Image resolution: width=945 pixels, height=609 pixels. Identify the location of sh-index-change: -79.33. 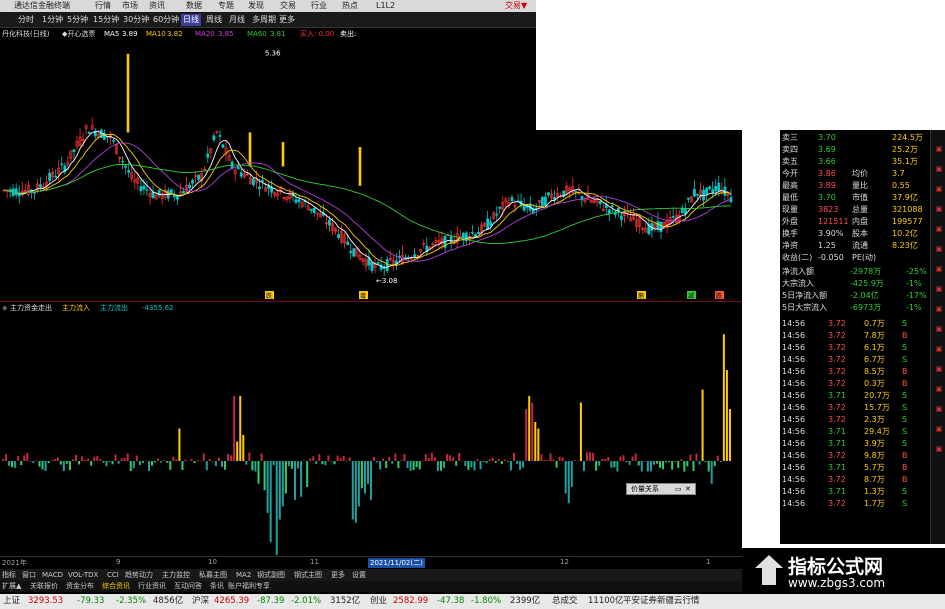
(91, 601).